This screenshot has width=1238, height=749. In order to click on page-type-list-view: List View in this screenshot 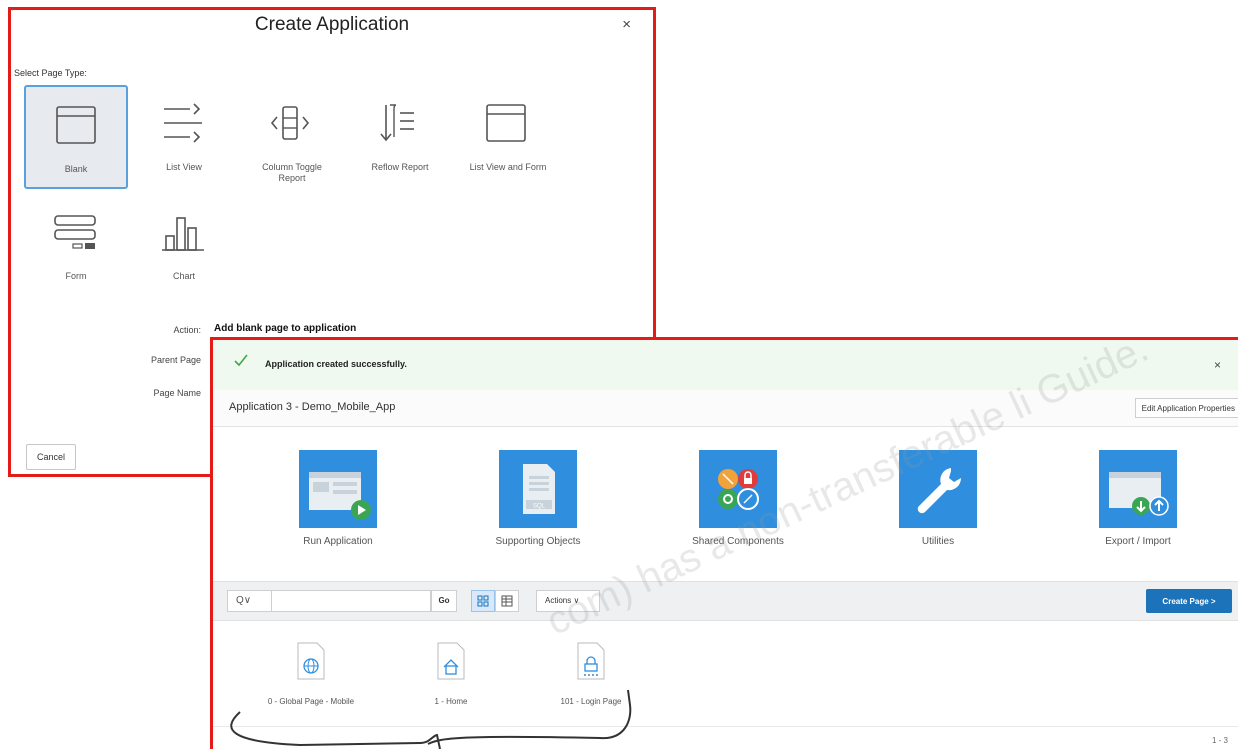, I will do `click(184, 137)`.